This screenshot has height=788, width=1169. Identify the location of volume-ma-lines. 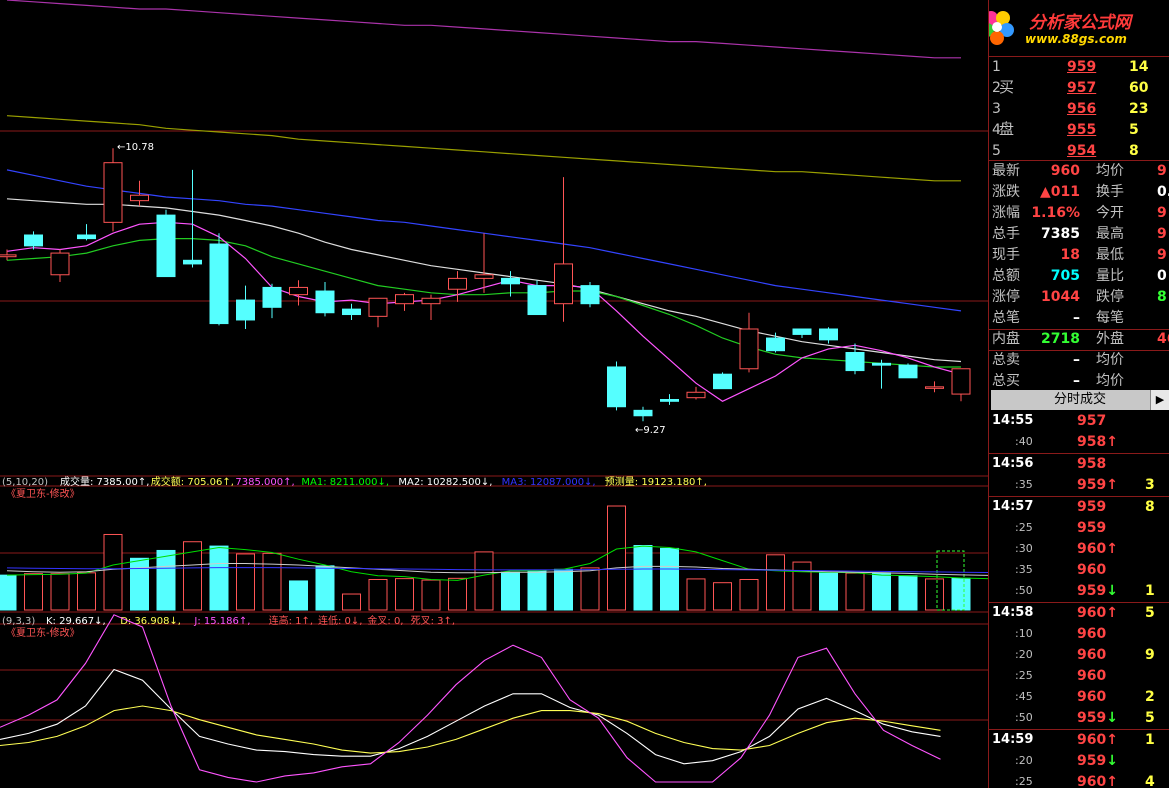
(497, 563).